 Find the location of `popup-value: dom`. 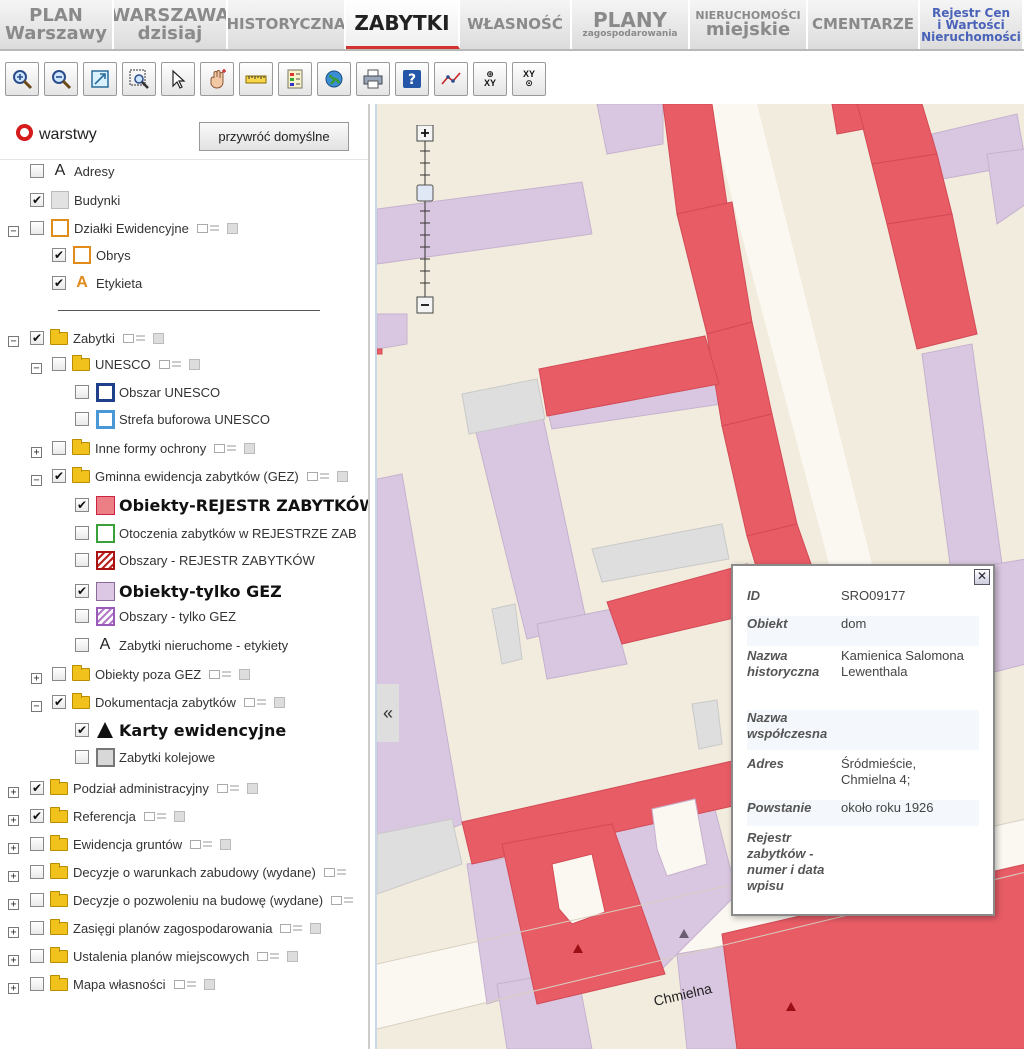

popup-value: dom is located at coordinates (854, 623).